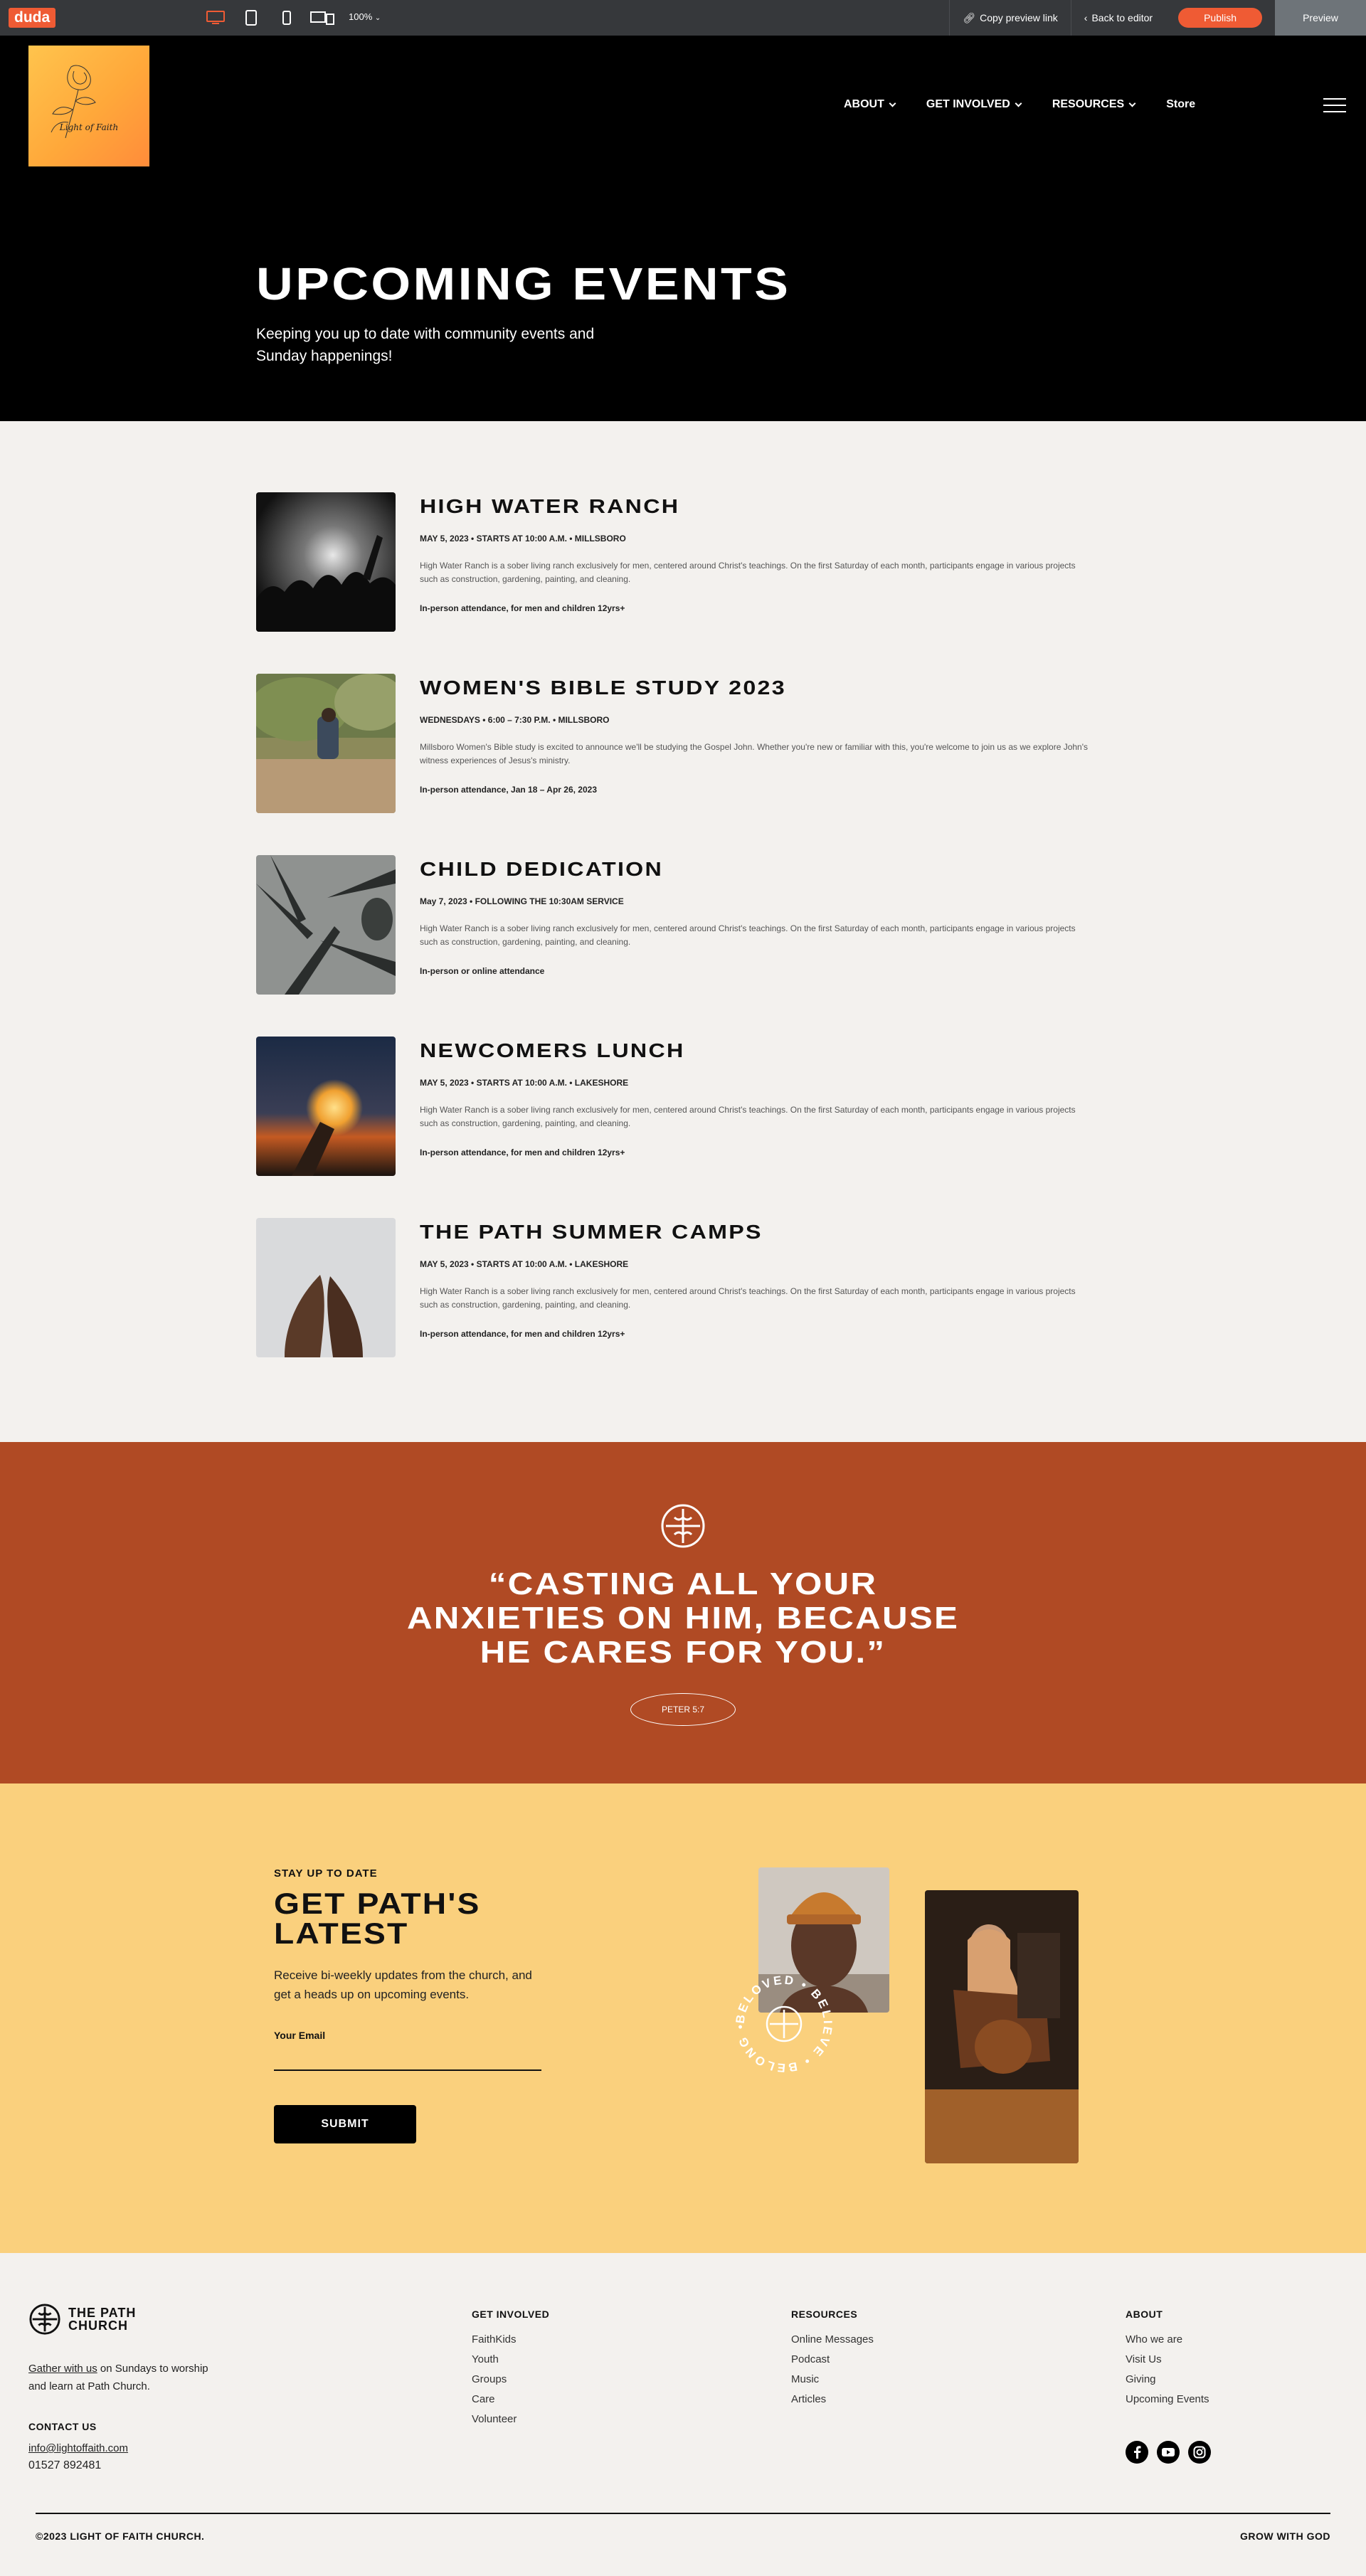 This screenshot has height=2576, width=1366. What do you see at coordinates (326, 562) in the screenshot?
I see `event-image-concert` at bounding box center [326, 562].